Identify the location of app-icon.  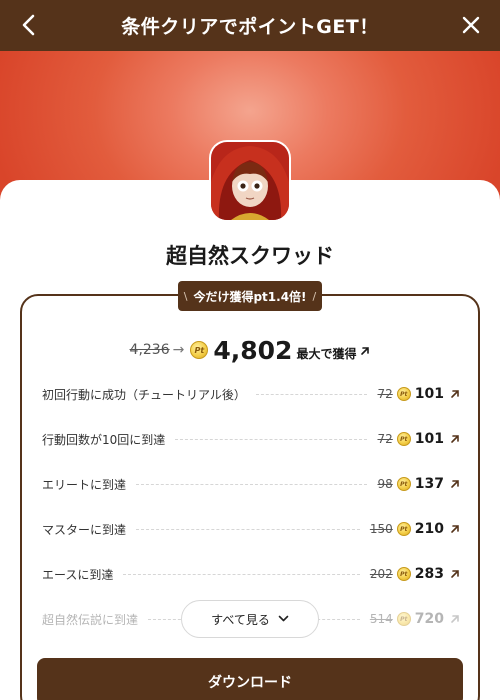
(250, 181).